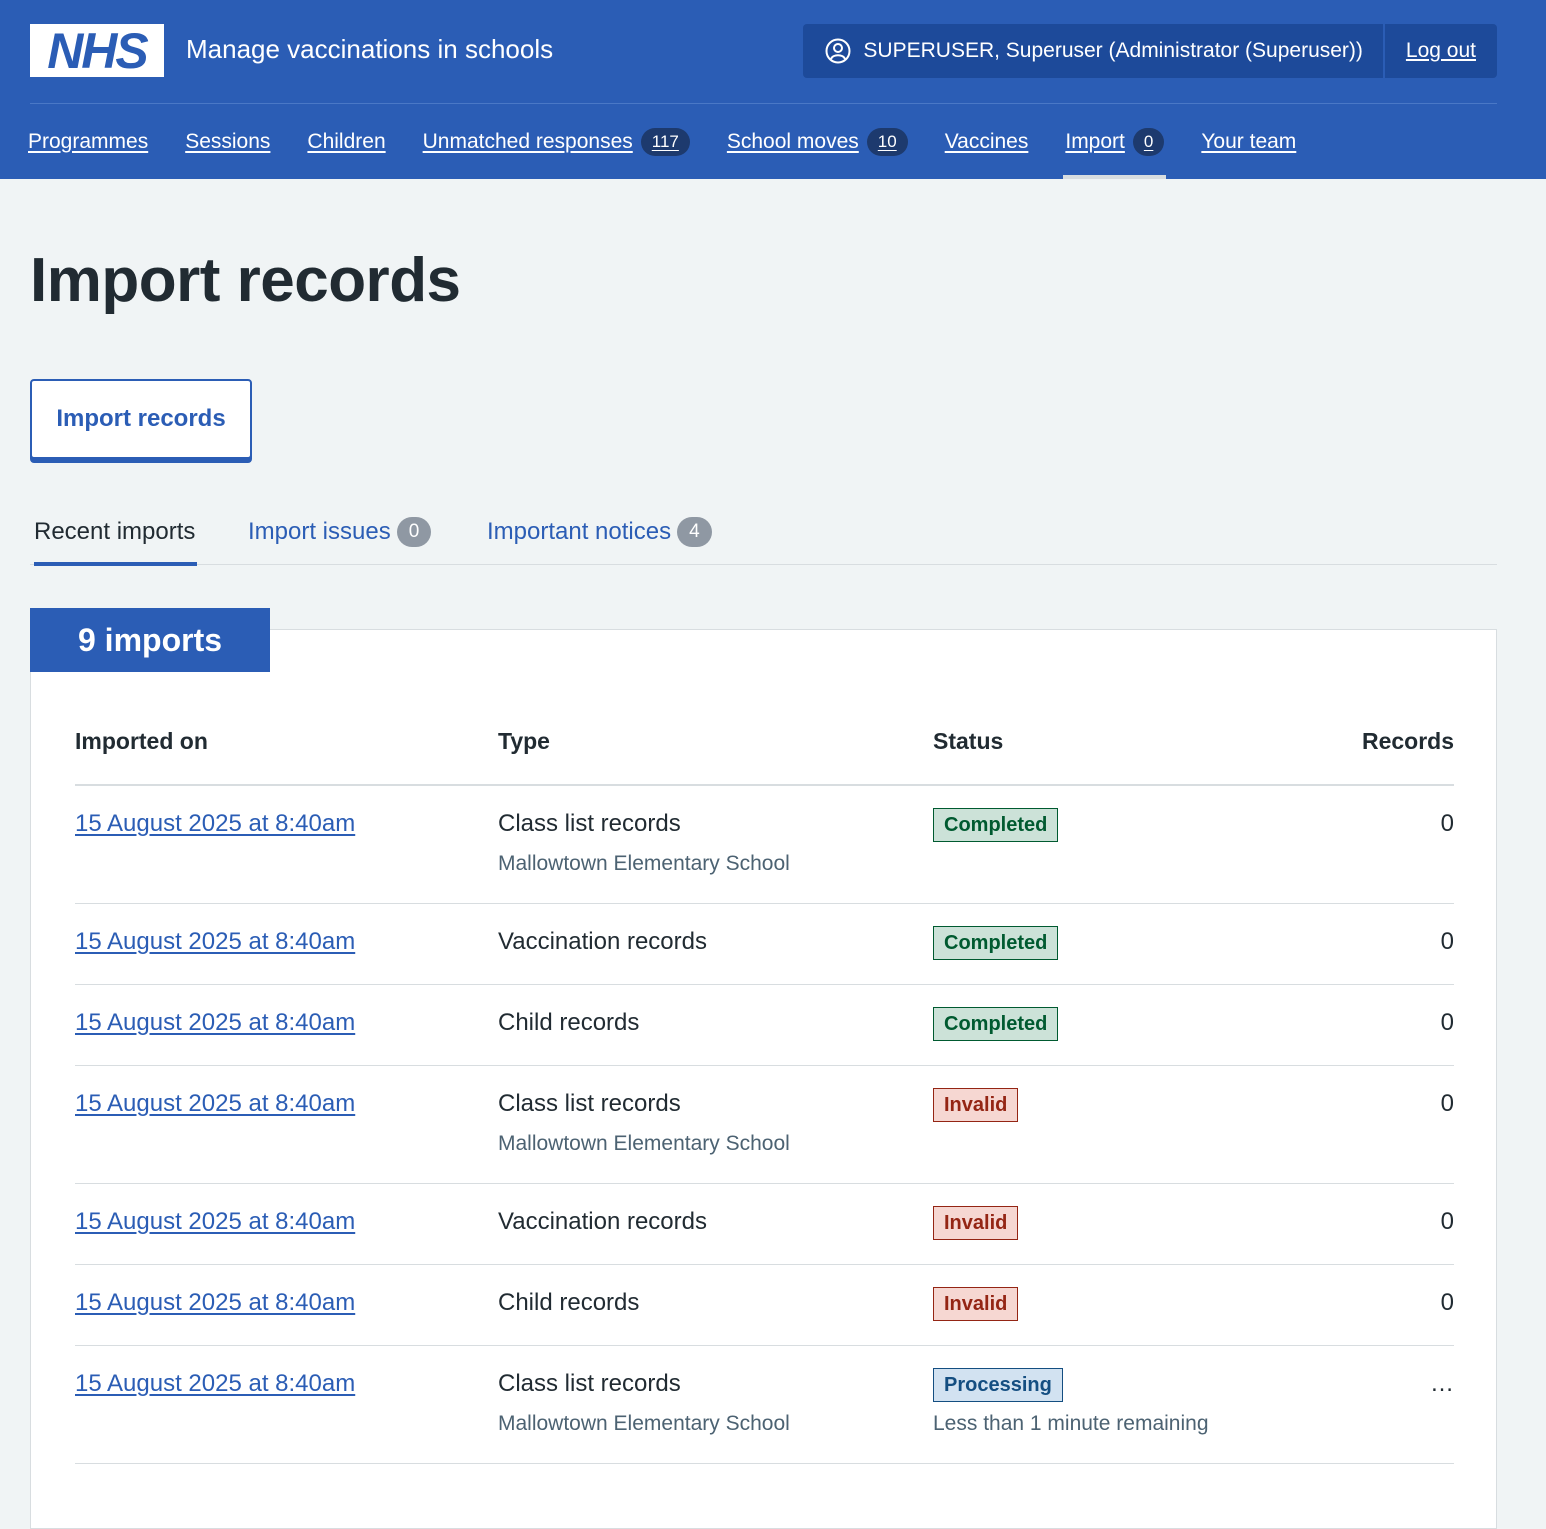 The image size is (1546, 1529). What do you see at coordinates (792, 141) in the screenshot?
I see `nav-item-label: School moves` at bounding box center [792, 141].